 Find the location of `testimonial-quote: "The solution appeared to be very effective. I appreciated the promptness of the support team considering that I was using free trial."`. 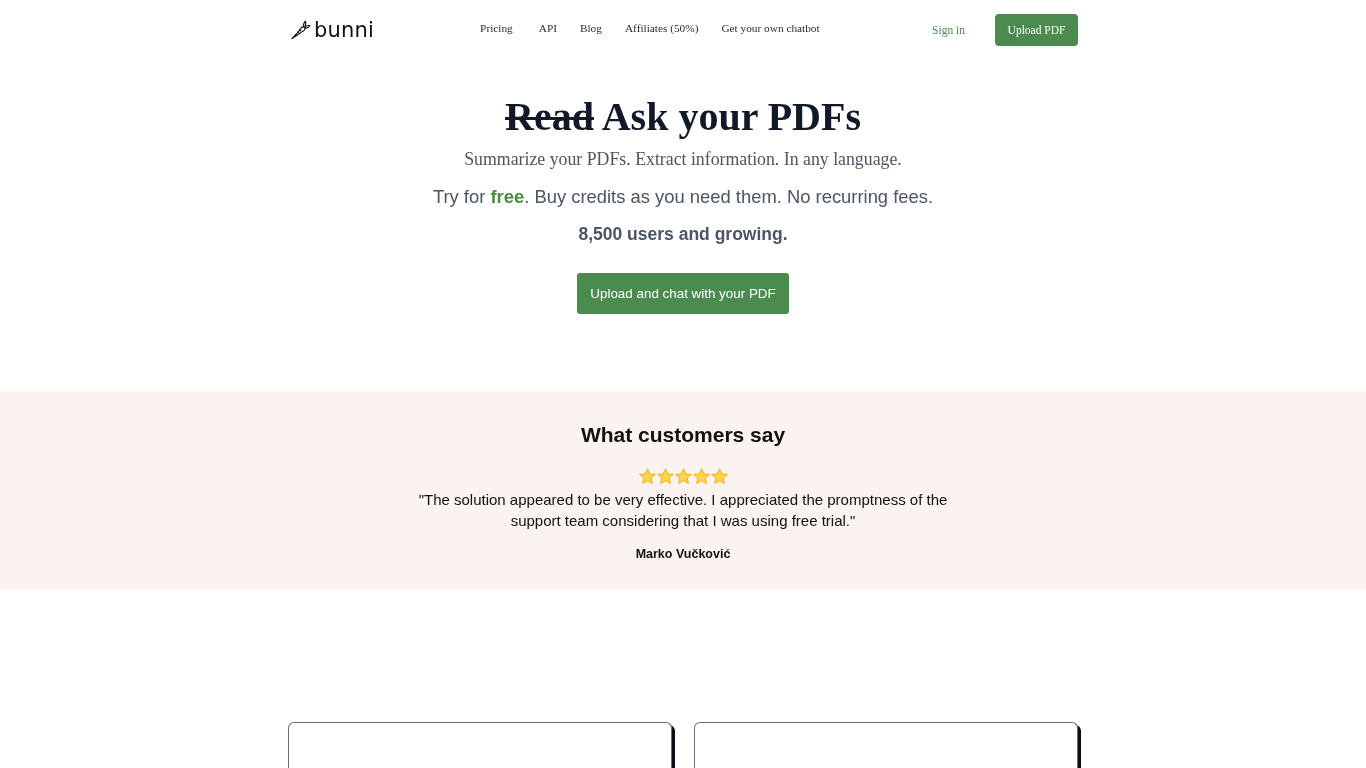

testimonial-quote: "The solution appeared to be very effective. I appreciated the promptness of the support team considering that I was using free trial." is located at coordinates (683, 510).